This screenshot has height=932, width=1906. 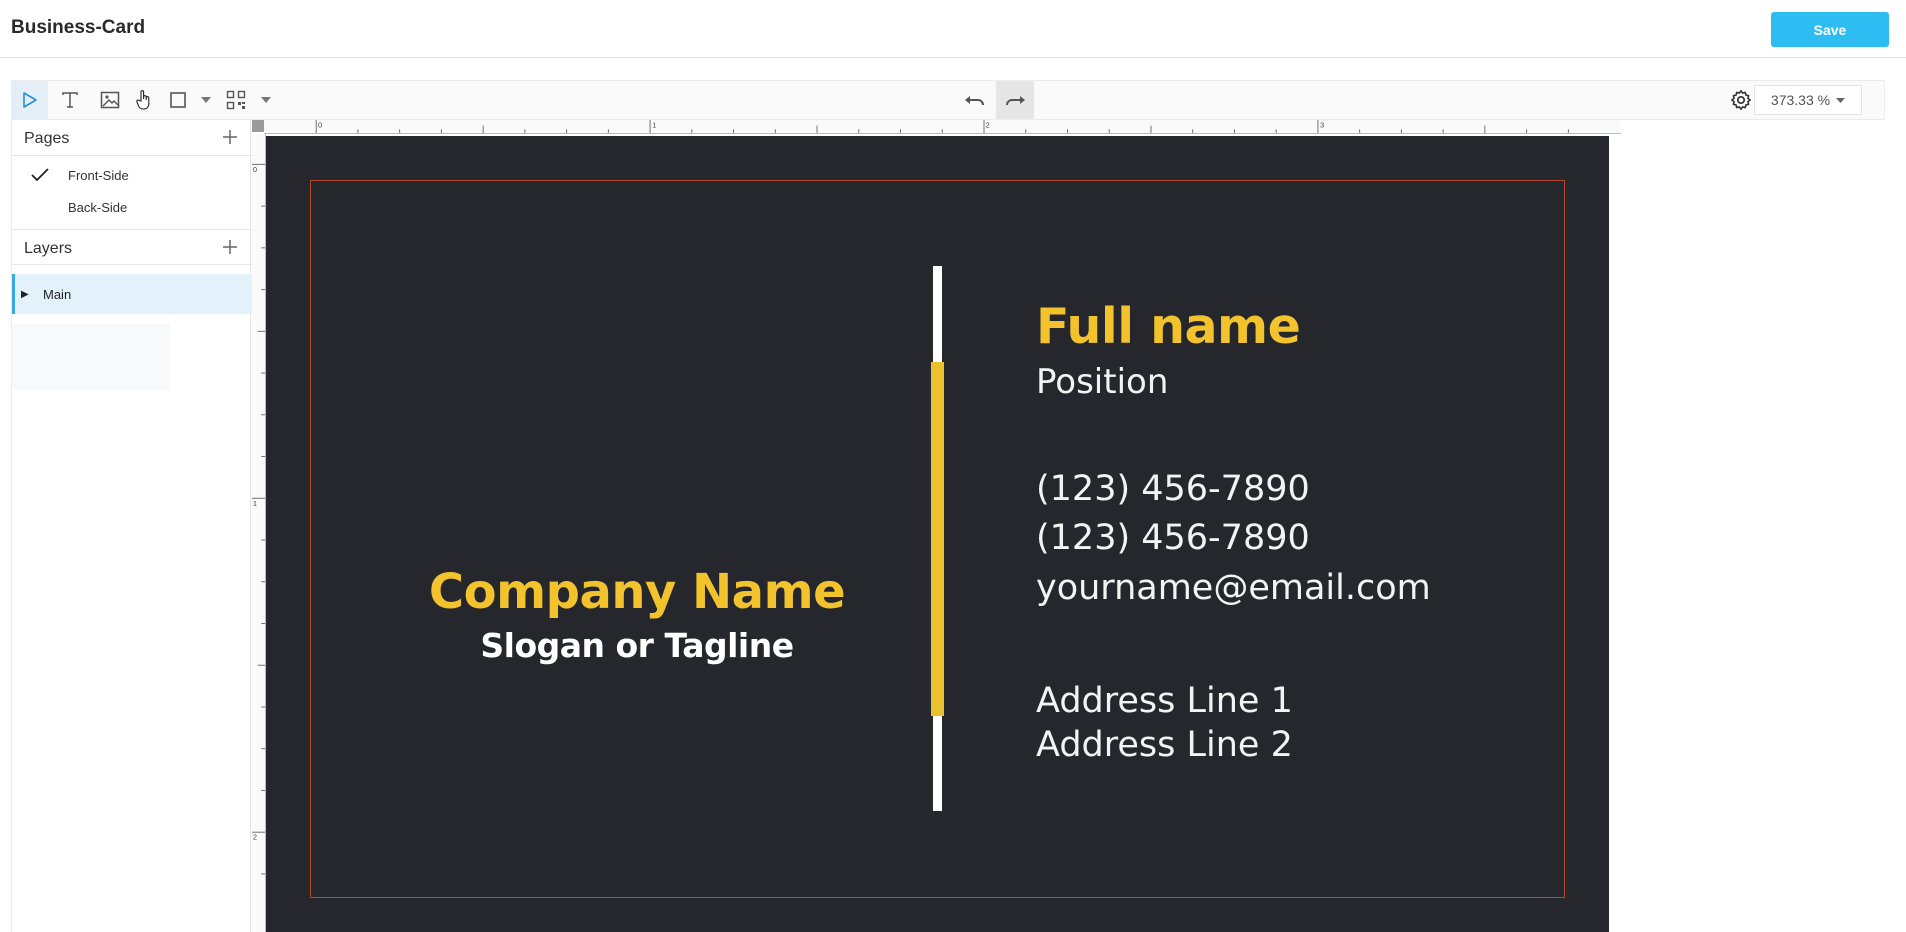 I want to click on text-icon, so click(x=70, y=100).